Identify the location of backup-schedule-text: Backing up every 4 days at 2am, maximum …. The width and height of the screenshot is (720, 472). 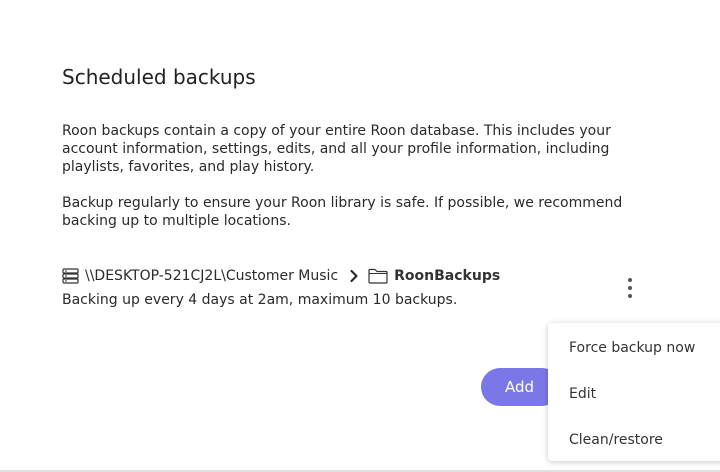
(260, 300).